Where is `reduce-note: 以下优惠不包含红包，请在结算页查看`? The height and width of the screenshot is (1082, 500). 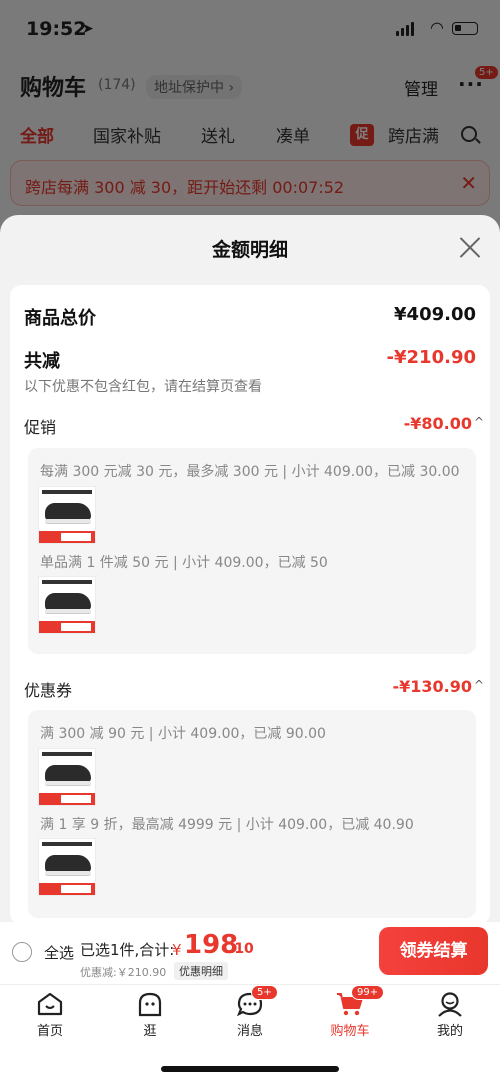 reduce-note: 以下优惠不包含红包，请在结算页查看 is located at coordinates (143, 387).